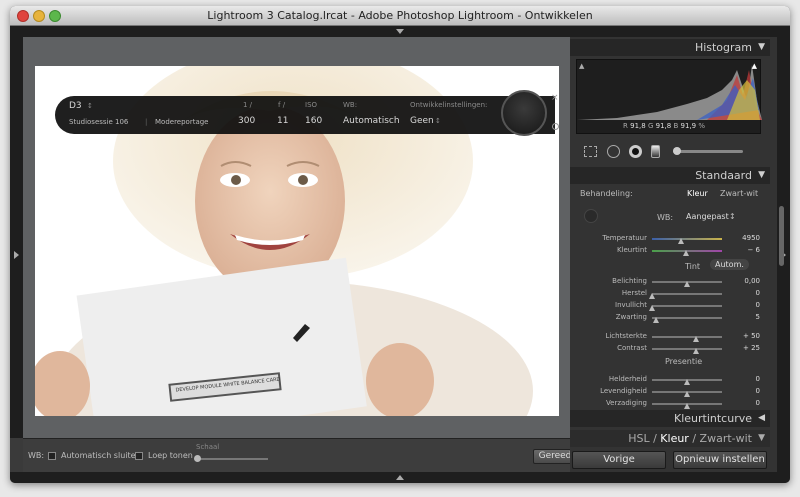  What do you see at coordinates (182, 122) in the screenshot?
I see `category: Modereportage` at bounding box center [182, 122].